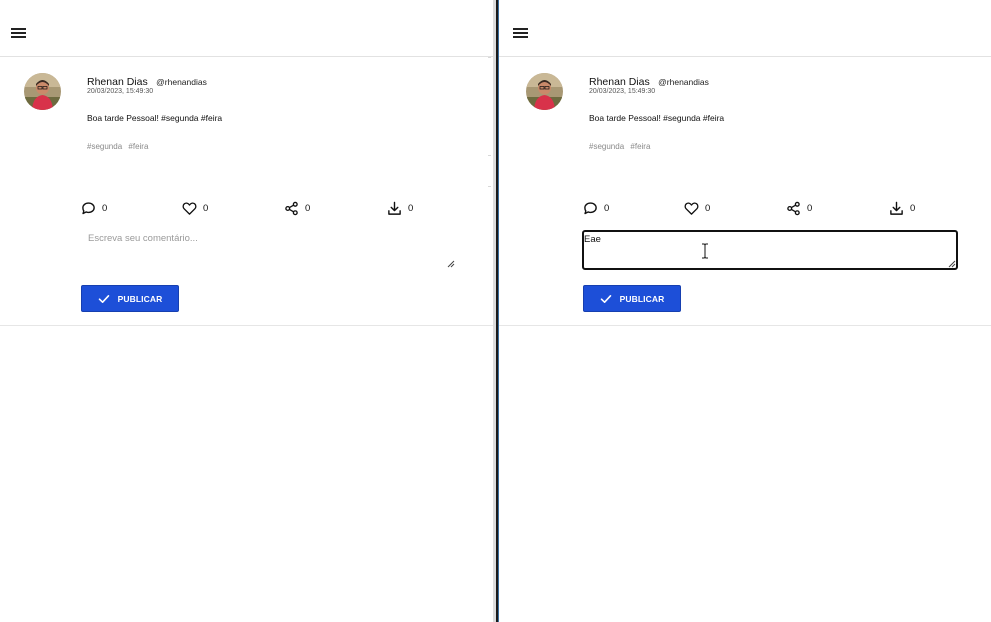  I want to click on comment-input: Eae, so click(770, 250).